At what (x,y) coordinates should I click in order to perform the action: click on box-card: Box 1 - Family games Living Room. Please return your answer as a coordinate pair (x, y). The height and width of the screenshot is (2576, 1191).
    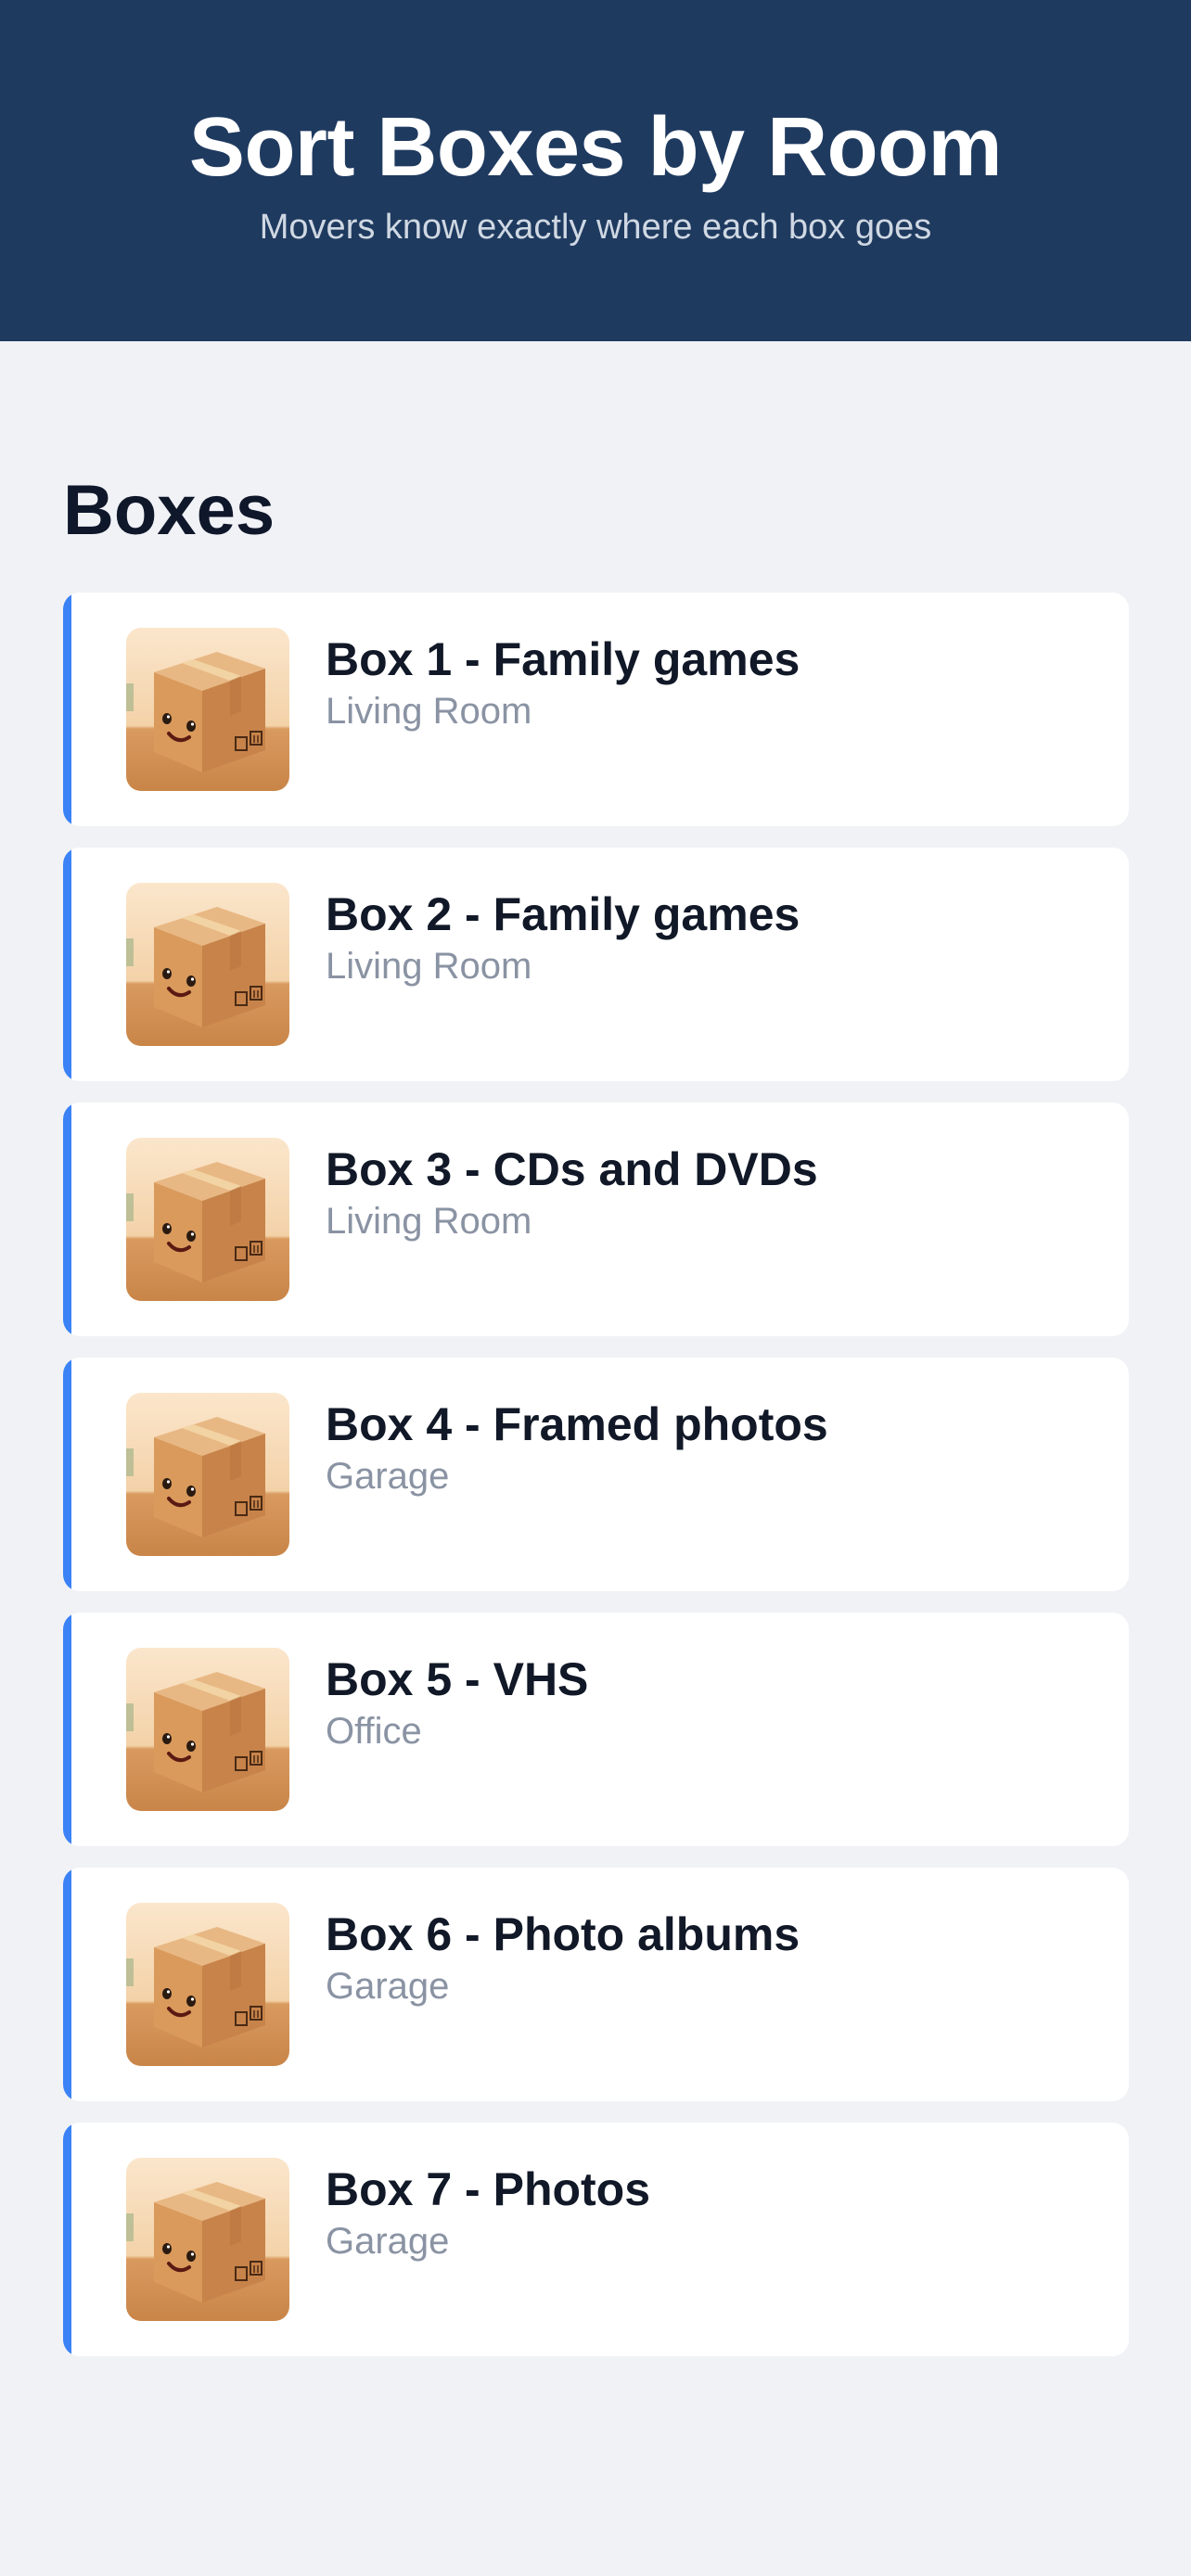
    Looking at the image, I should click on (596, 709).